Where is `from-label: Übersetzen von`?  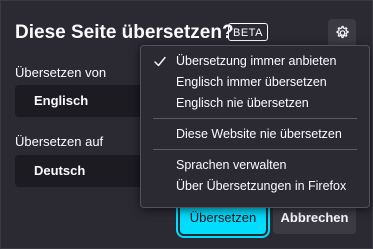
from-label: Übersetzen von is located at coordinates (61, 72).